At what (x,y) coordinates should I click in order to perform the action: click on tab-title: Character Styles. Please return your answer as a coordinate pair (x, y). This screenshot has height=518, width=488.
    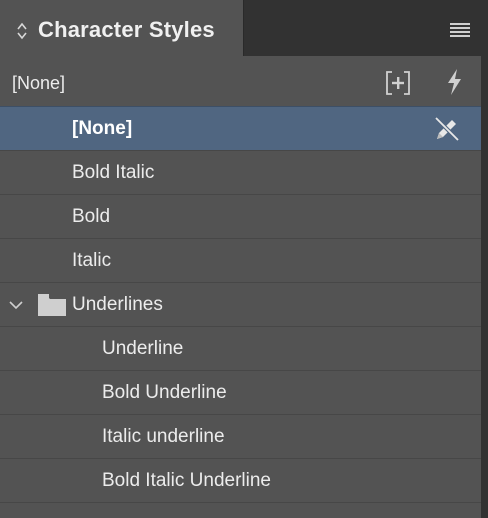
    Looking at the image, I should click on (126, 29).